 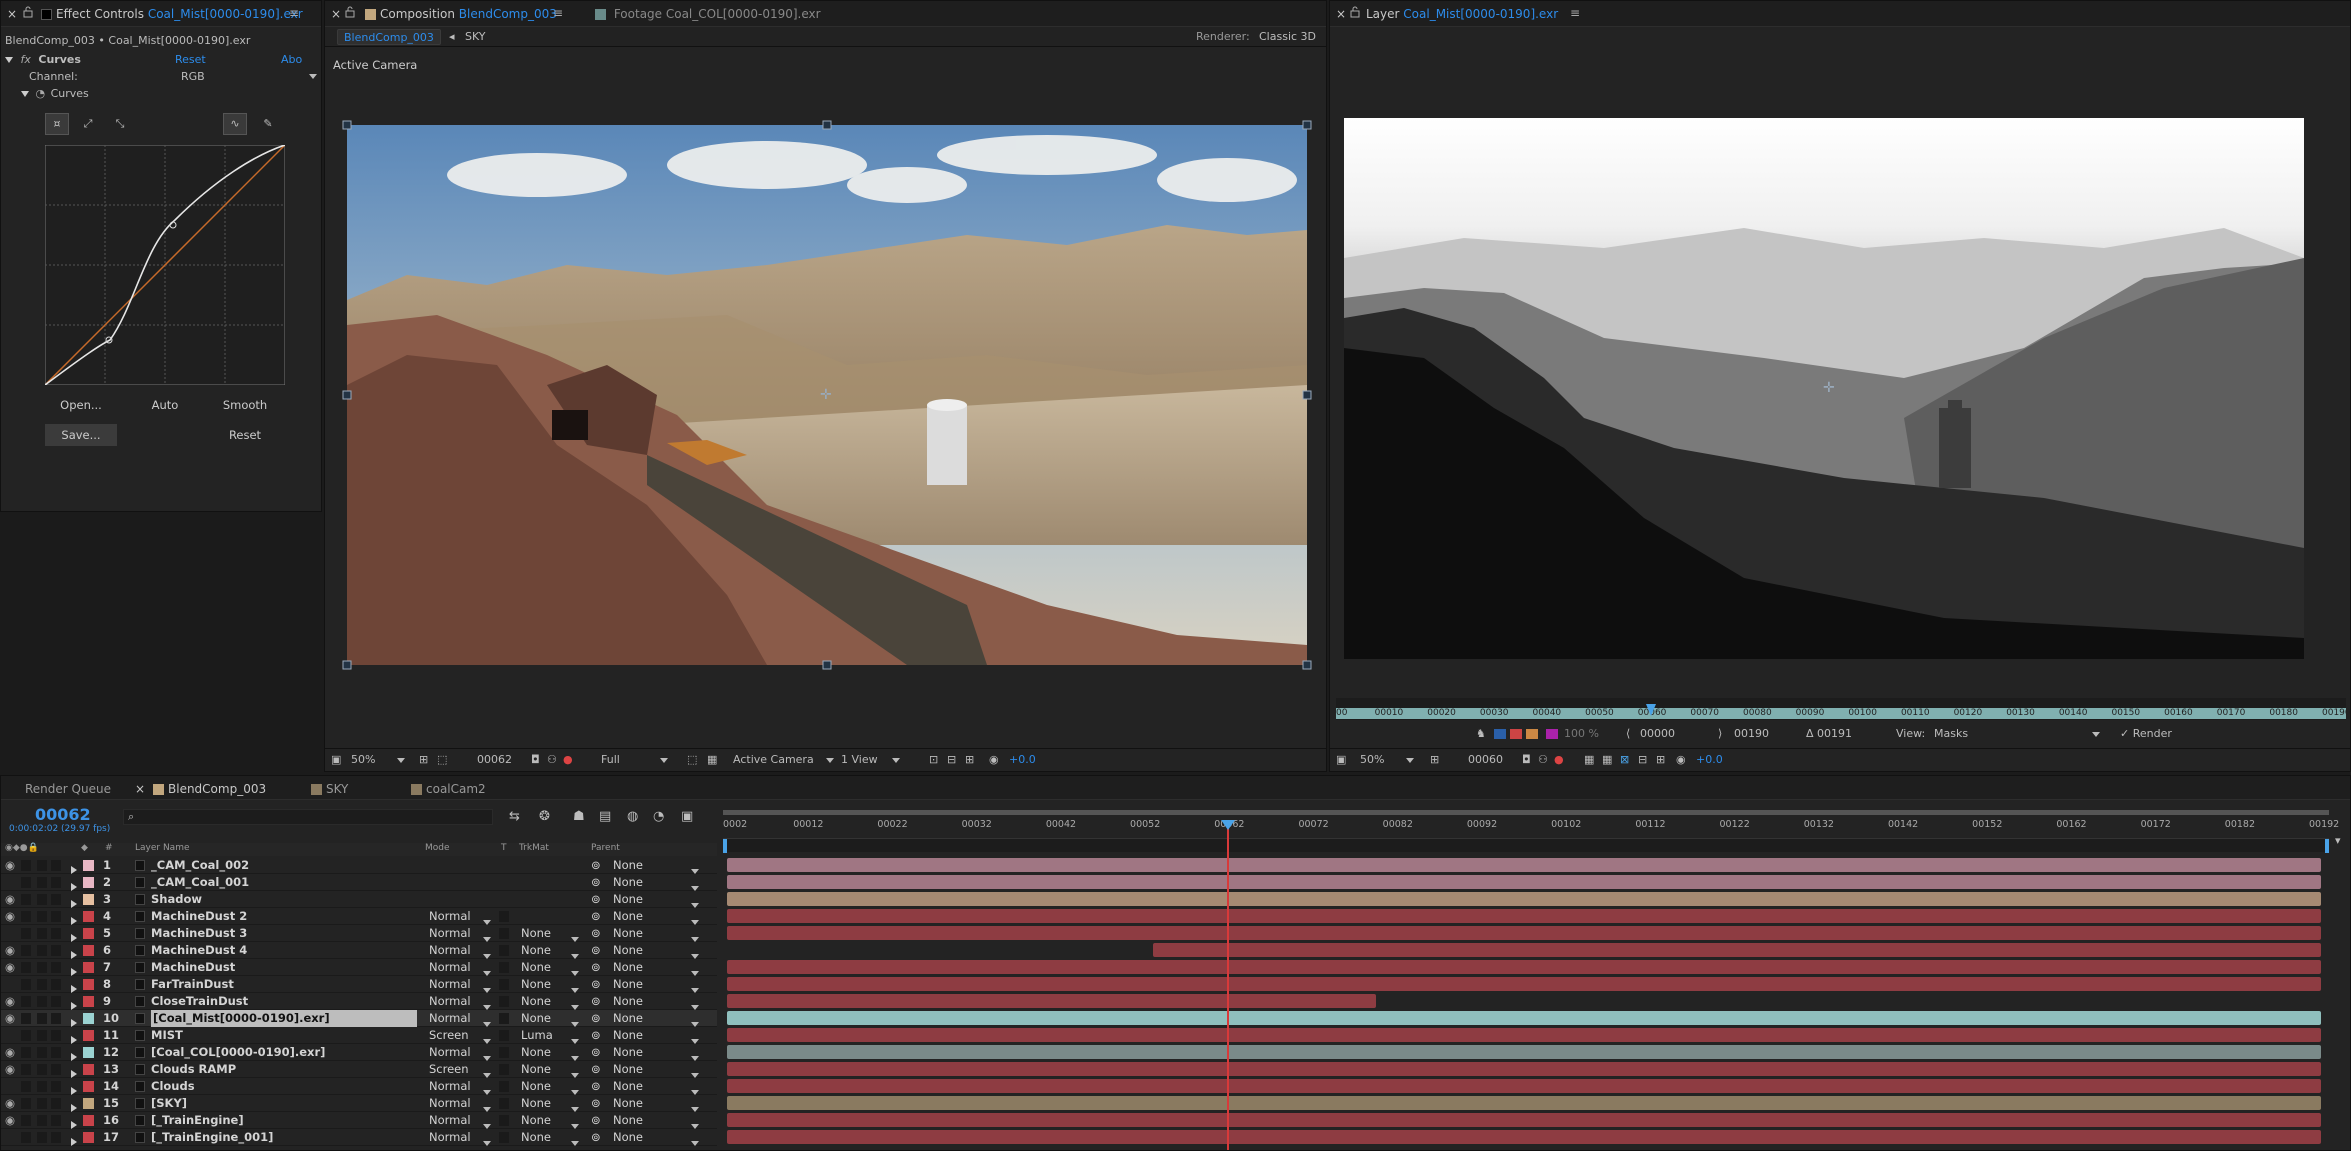 I want to click on effect-reset-link: Reset, so click(x=190, y=59).